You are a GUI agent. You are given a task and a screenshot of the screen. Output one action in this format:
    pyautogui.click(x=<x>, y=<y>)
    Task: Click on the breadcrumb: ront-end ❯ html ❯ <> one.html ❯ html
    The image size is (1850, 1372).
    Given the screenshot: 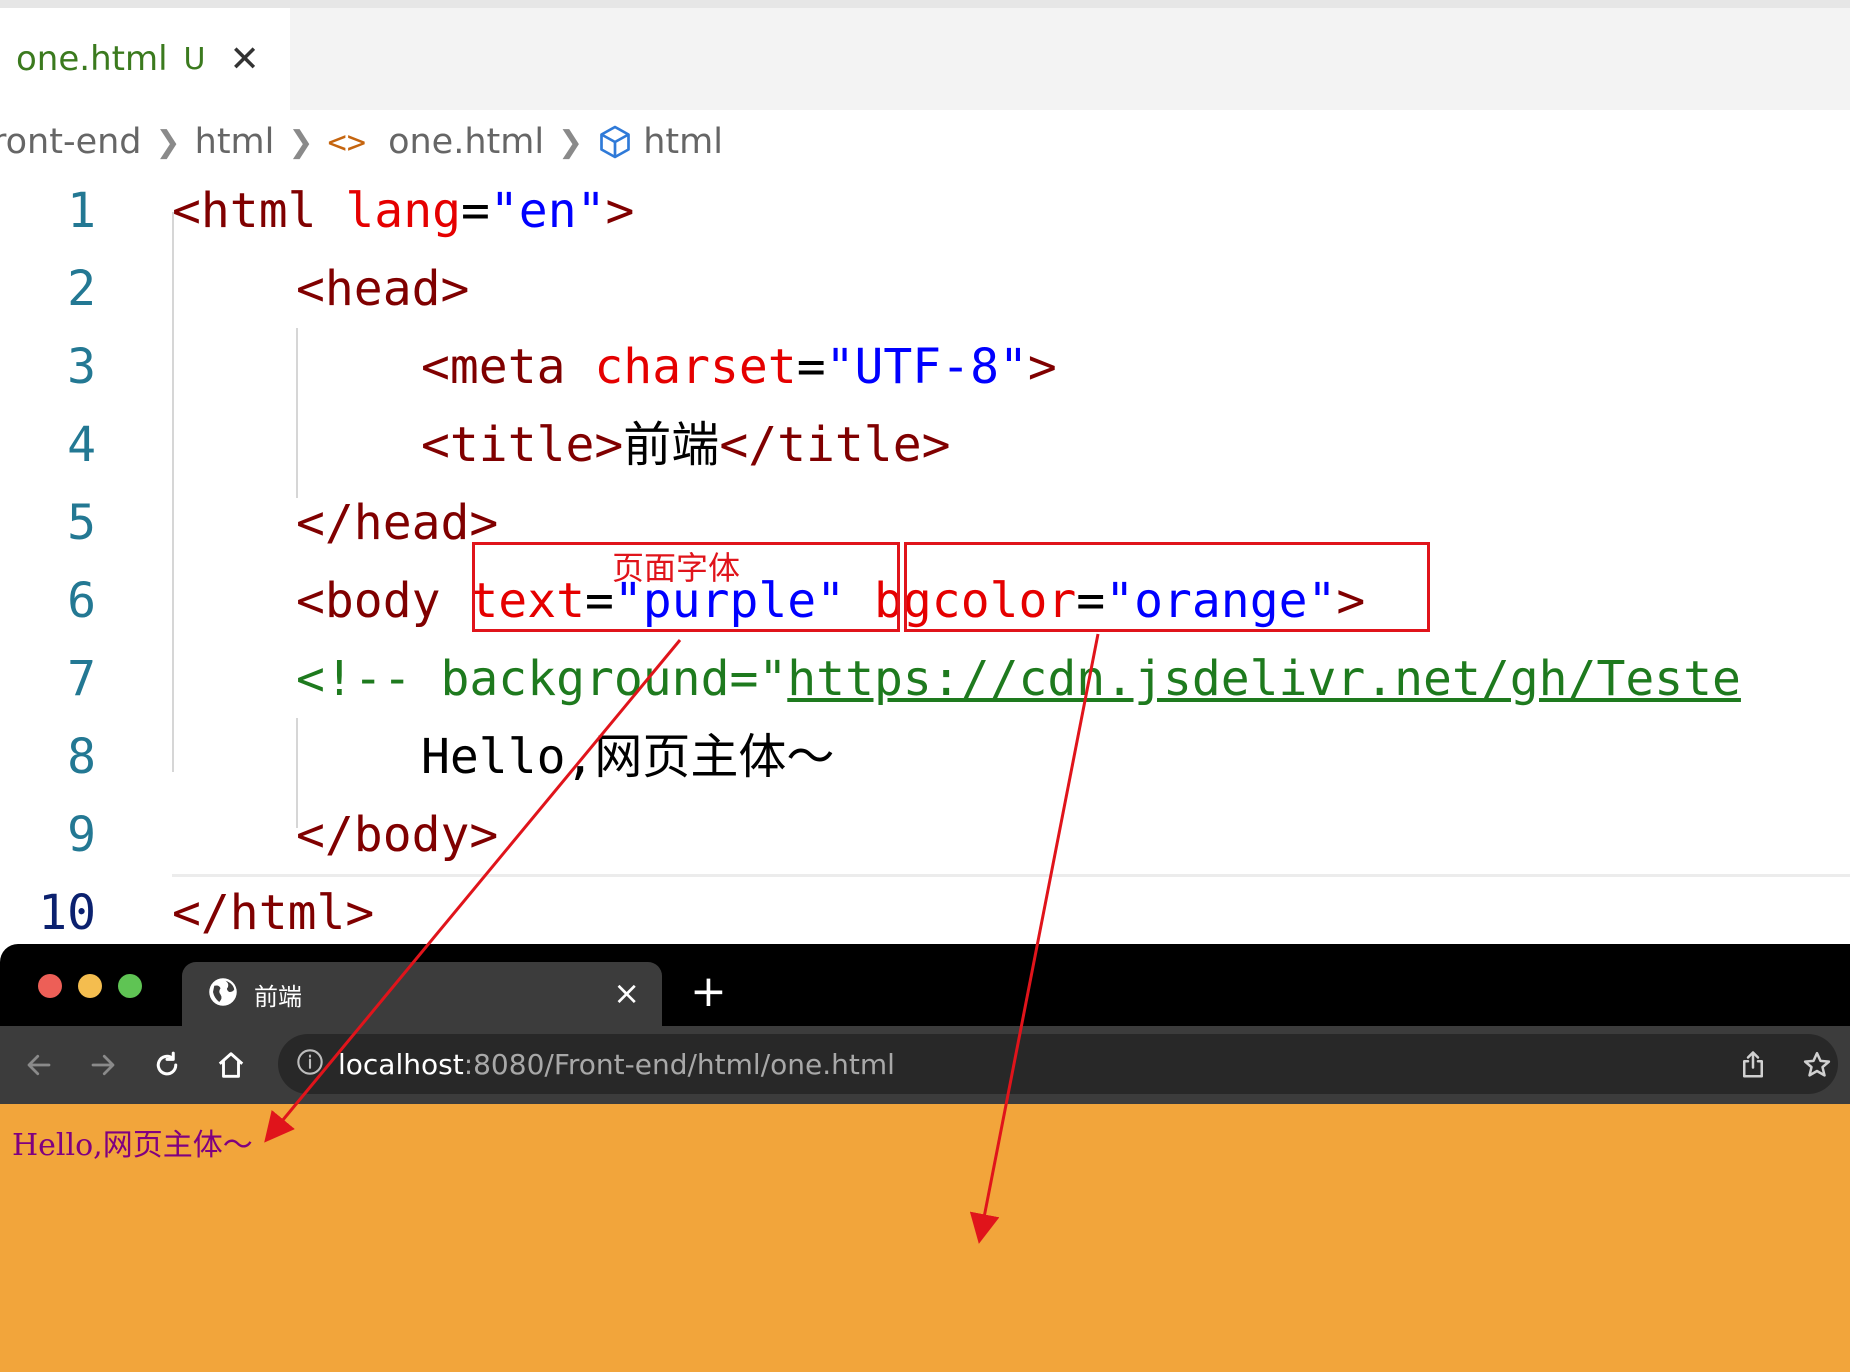 What is the action you would take?
    pyautogui.click(x=361, y=142)
    